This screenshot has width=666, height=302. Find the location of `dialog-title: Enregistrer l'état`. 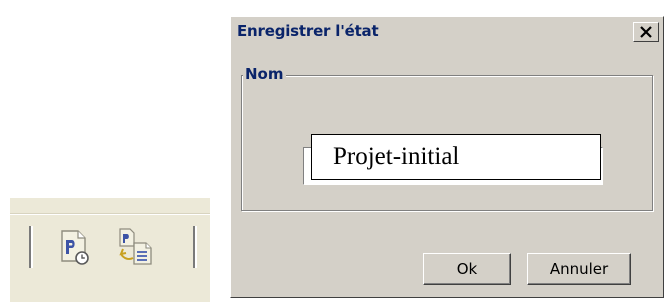

dialog-title: Enregistrer l'état is located at coordinates (308, 31).